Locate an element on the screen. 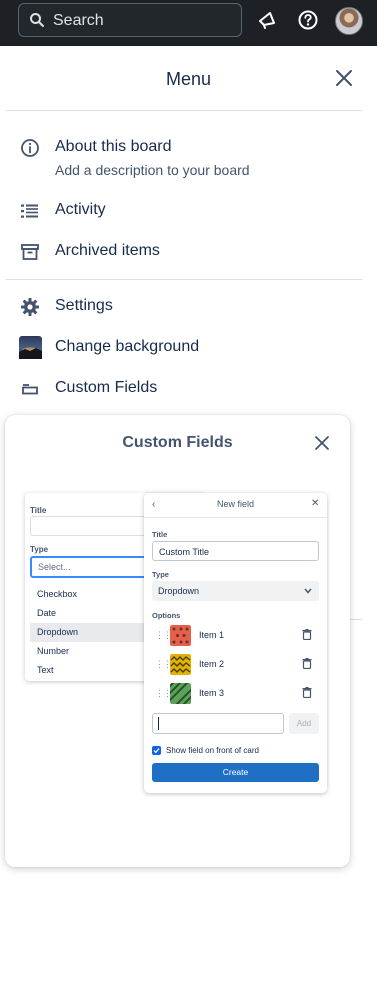 This screenshot has width=377, height=998. top-bar: Search is located at coordinates (188, 23).